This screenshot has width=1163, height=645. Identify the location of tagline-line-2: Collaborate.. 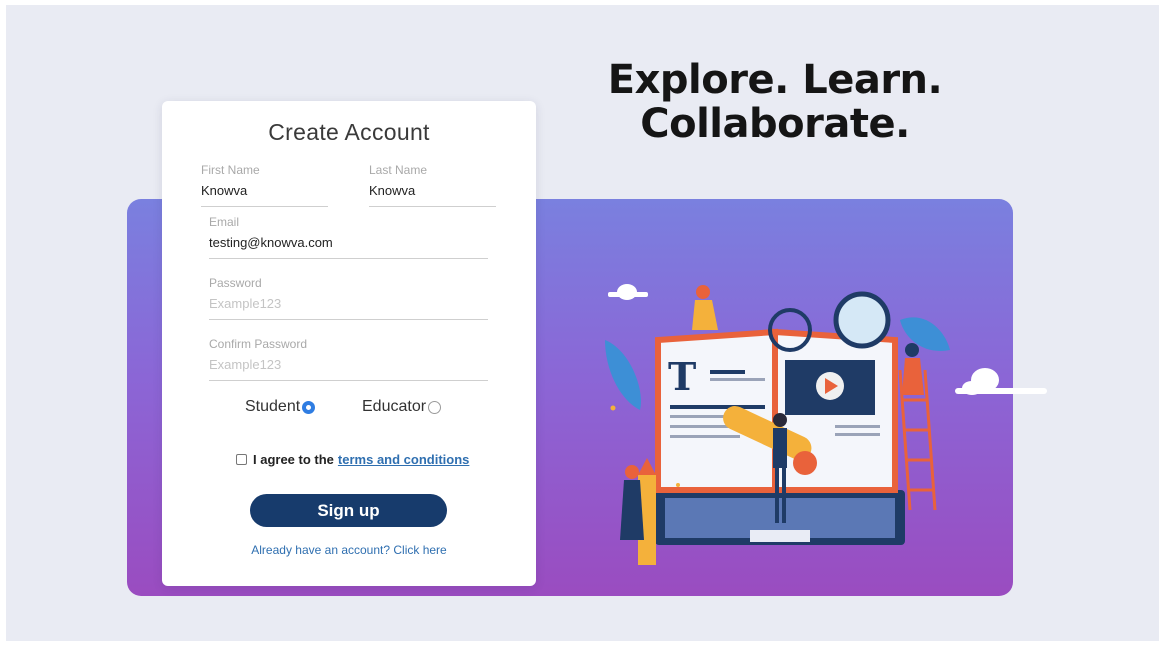
(775, 124).